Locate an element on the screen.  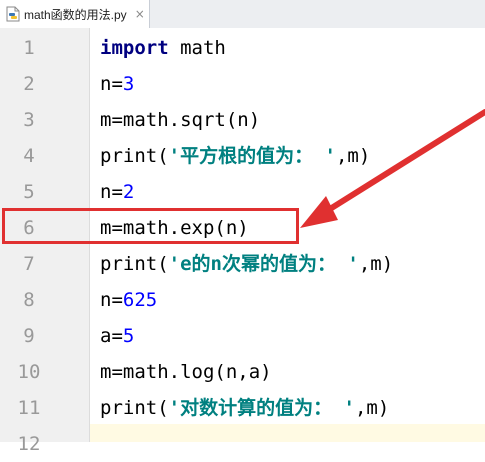
line-number: 7 is located at coordinates (29, 264).